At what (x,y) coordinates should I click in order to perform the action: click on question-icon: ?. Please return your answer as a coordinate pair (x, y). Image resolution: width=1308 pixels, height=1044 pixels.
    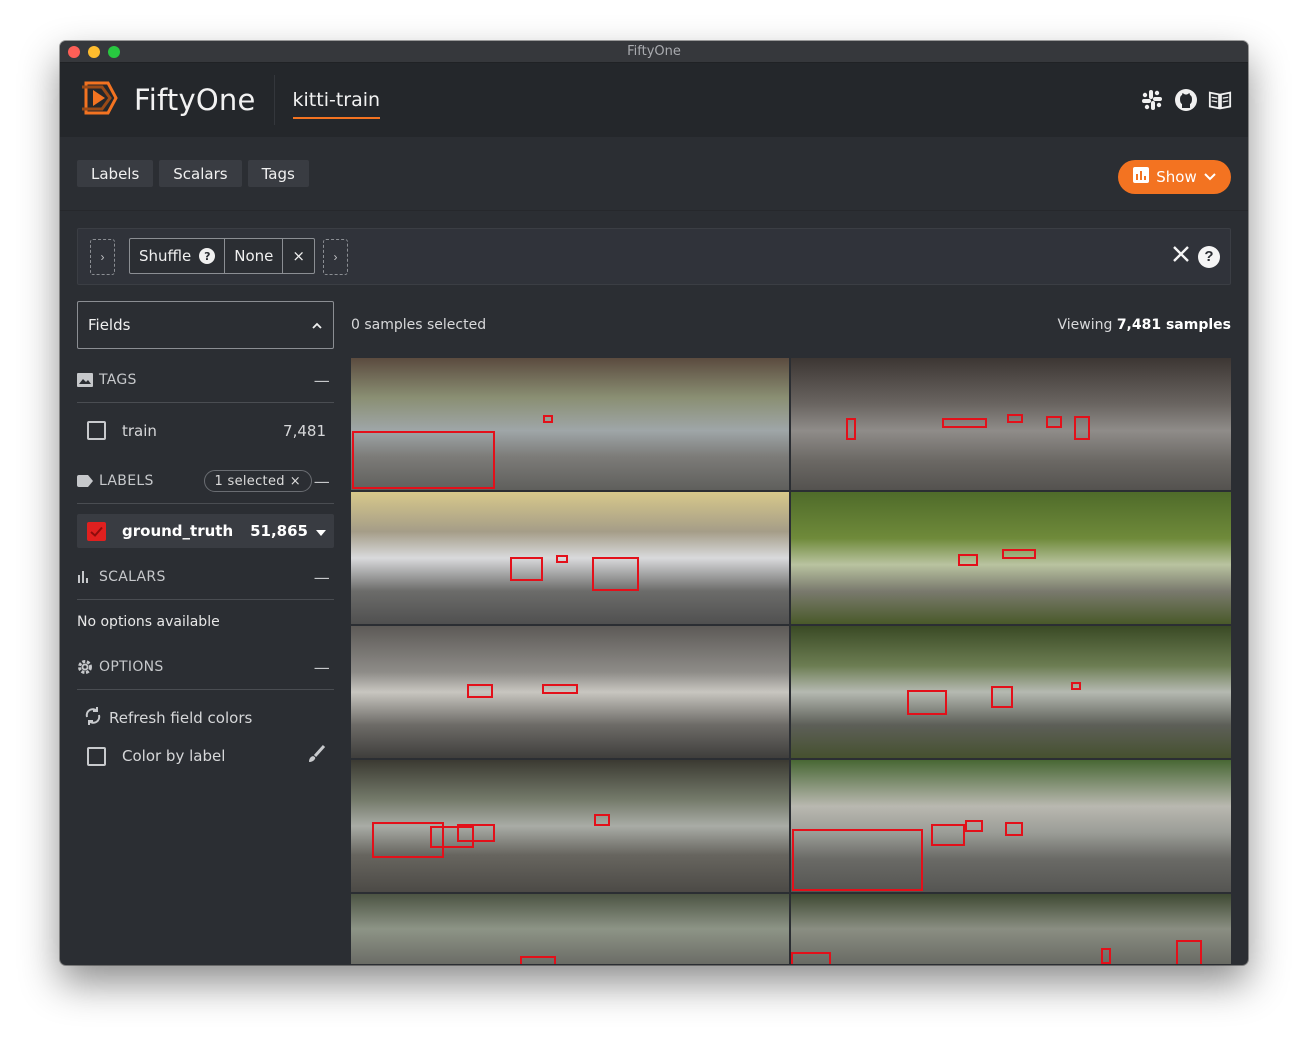
    Looking at the image, I should click on (1209, 256).